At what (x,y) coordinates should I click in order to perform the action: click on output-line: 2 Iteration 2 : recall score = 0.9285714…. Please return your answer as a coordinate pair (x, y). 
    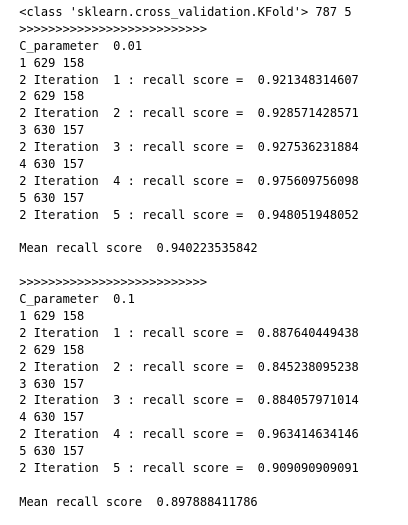
    Looking at the image, I should click on (185, 113).